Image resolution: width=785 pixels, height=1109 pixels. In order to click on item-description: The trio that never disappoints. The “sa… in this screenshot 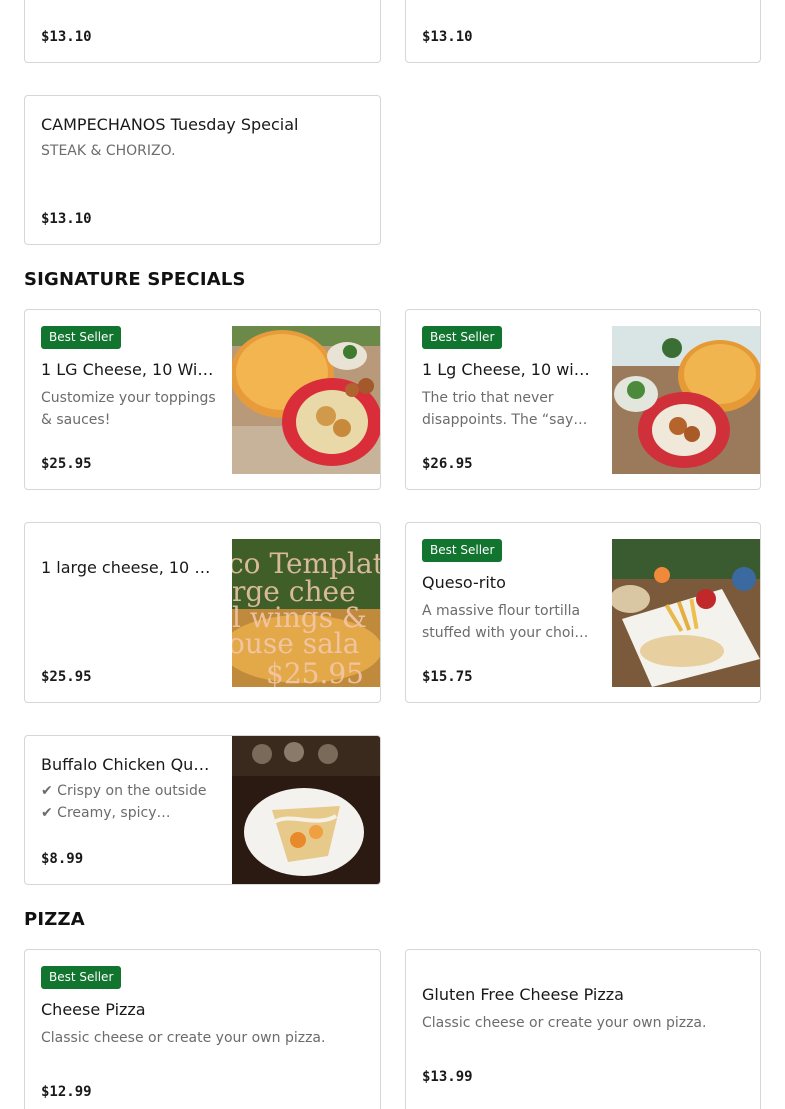, I will do `click(498, 409)`.